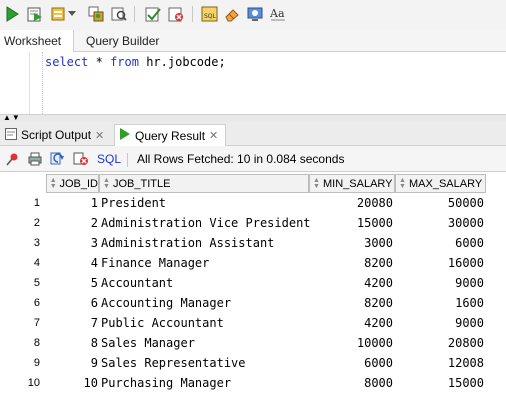 This screenshot has width=506, height=403. Describe the element at coordinates (72, 243) in the screenshot. I see `cell-job-id: 3` at that location.